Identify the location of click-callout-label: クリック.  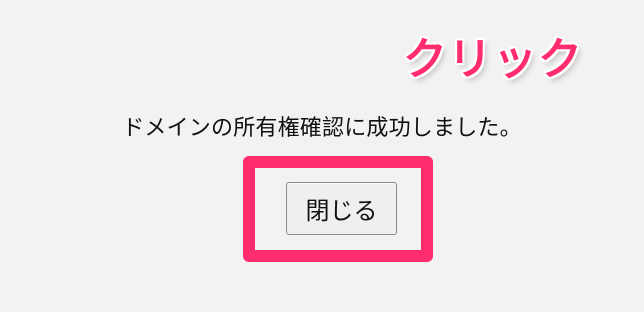
(493, 59).